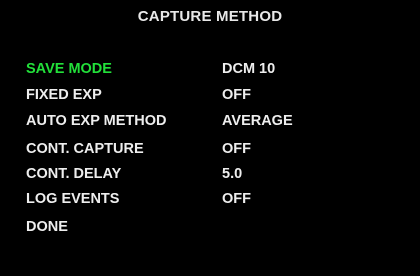 This screenshot has width=420, height=276. I want to click on menu-item-save-mode: SAVE MODE DCM 10, so click(210, 71).